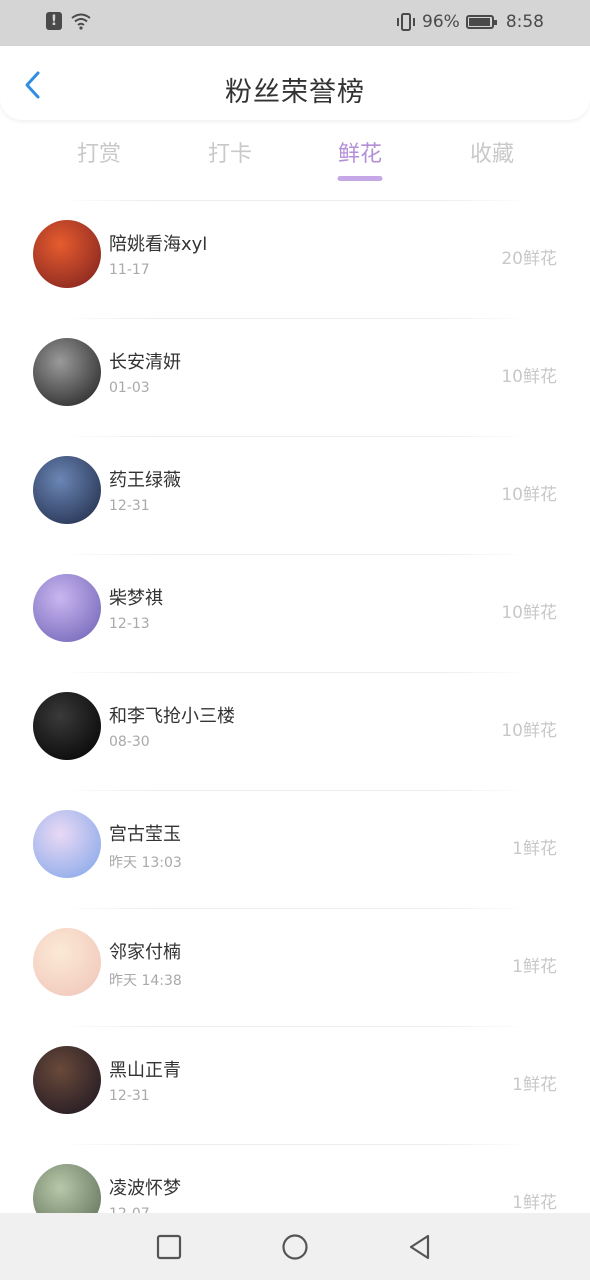 The width and height of the screenshot is (590, 1280). I want to click on tab-label: 打卡, so click(229, 154).